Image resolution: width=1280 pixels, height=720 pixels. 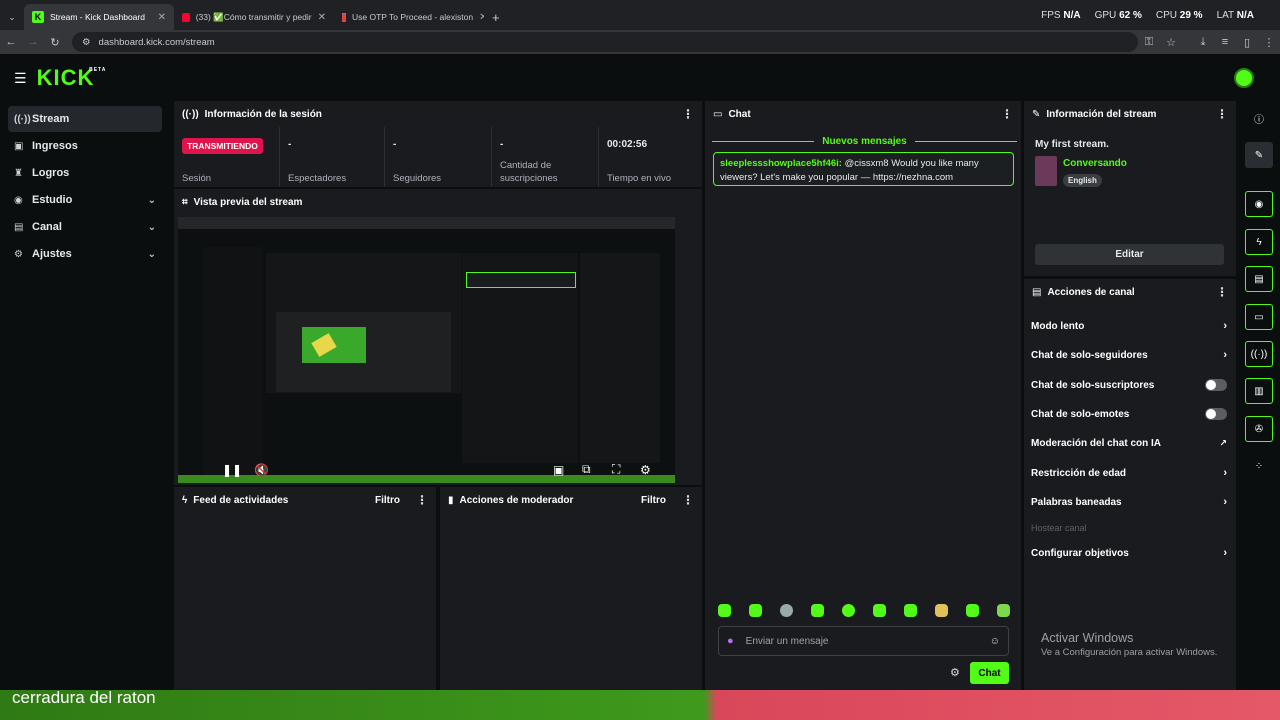 What do you see at coordinates (1129, 326) in the screenshot?
I see `slow-mode-row: Modo lento ›` at bounding box center [1129, 326].